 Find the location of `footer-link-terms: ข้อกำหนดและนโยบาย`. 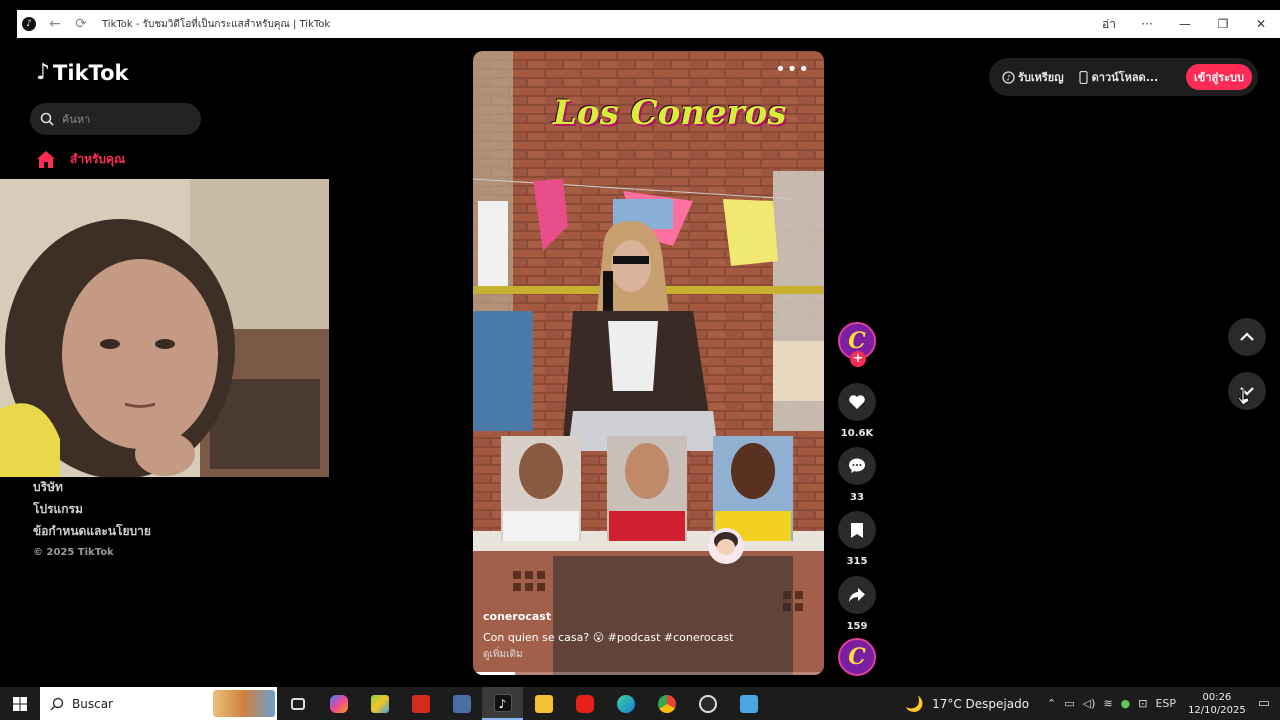

footer-link-terms: ข้อกำหนดและนโยบาย is located at coordinates (92, 531).